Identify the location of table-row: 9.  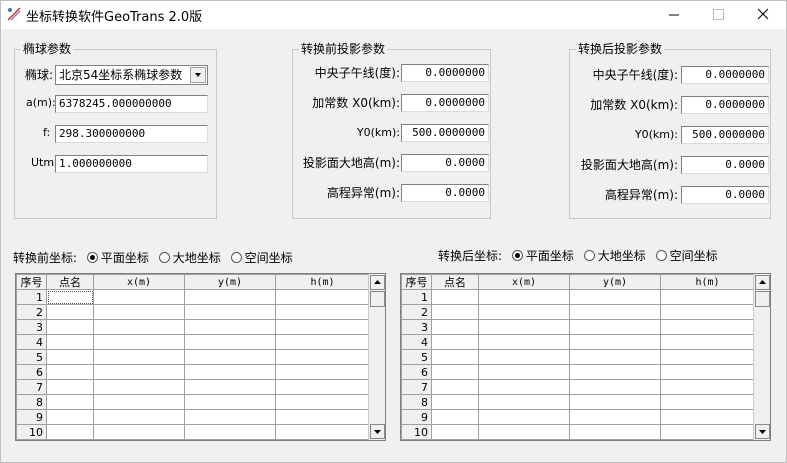
(193, 417).